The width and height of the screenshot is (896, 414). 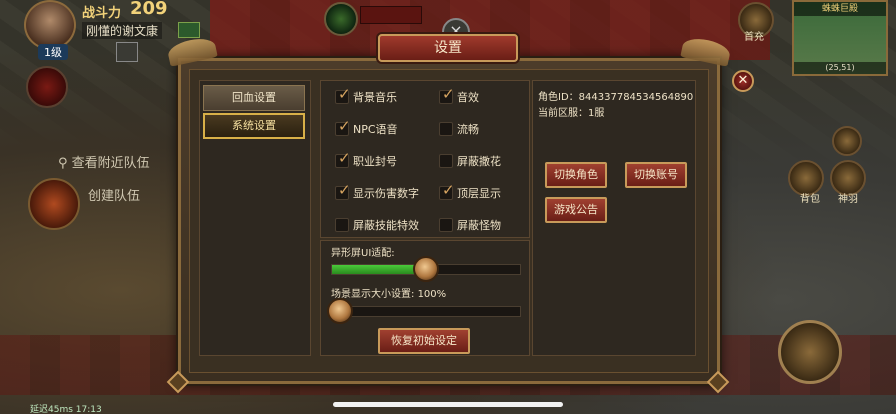 What do you see at coordinates (848, 199) in the screenshot?
I see `wings-label: 神羽` at bounding box center [848, 199].